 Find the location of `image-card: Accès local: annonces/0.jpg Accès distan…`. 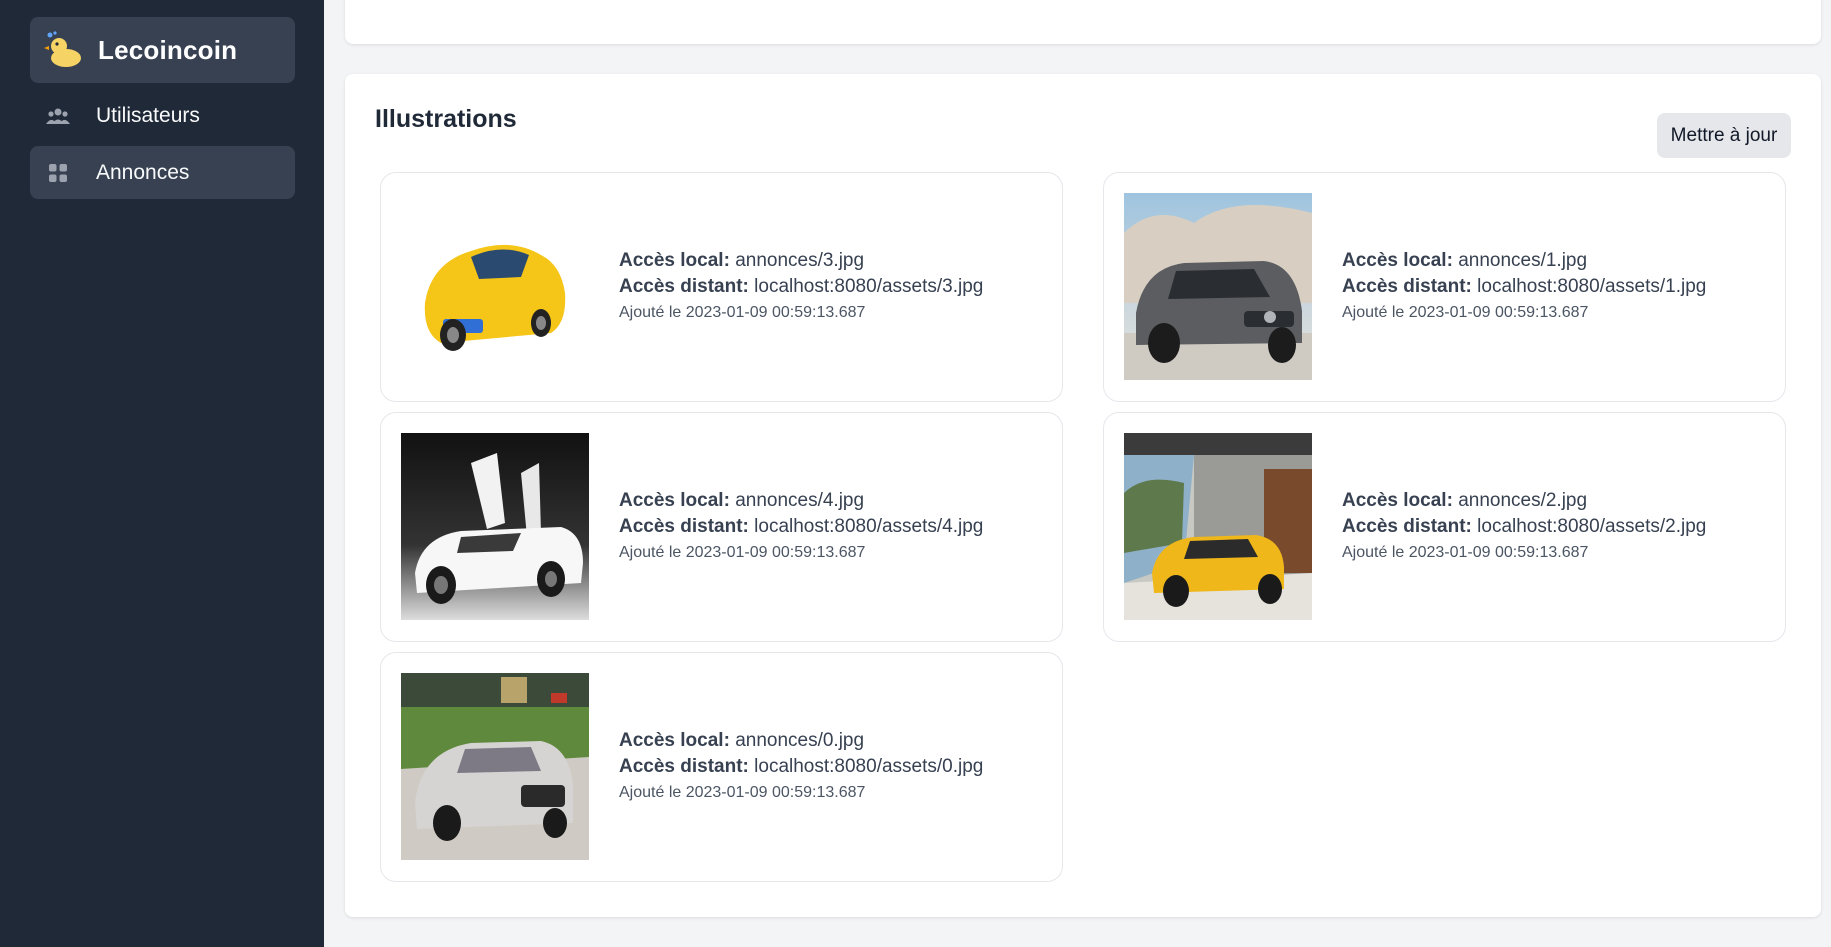

image-card: Accès local: annonces/0.jpg Accès distan… is located at coordinates (721, 767).